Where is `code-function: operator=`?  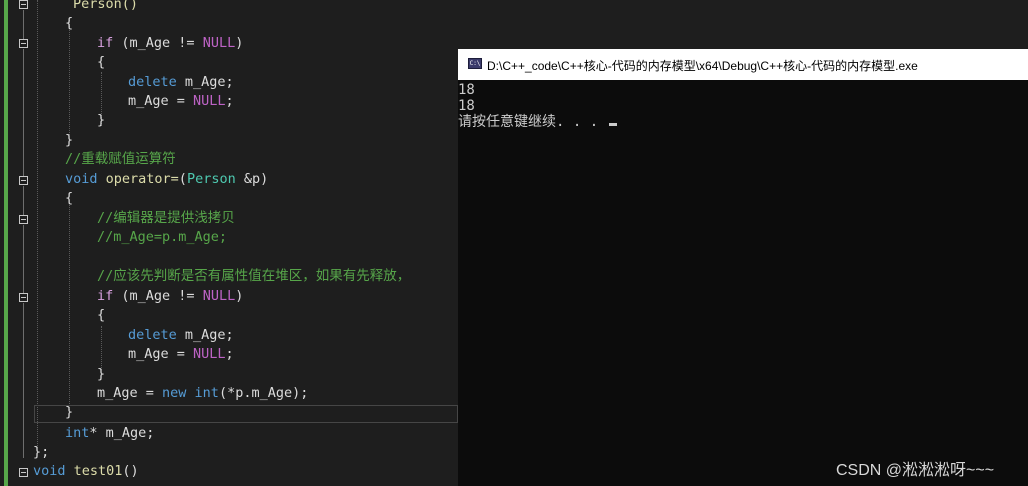 code-function: operator= is located at coordinates (138, 179).